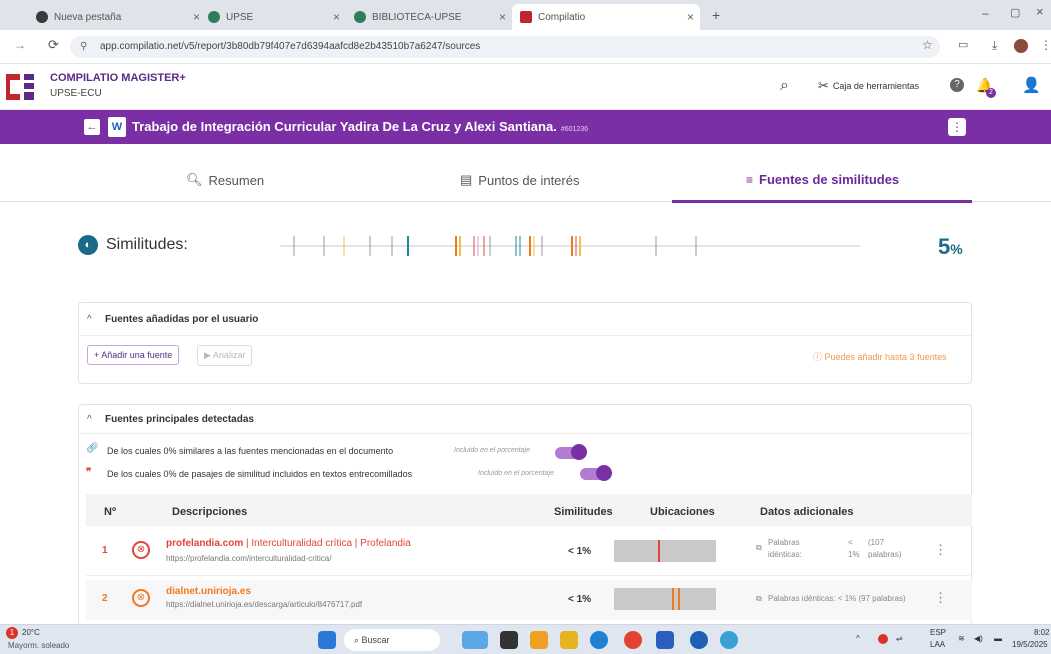  I want to click on site-info-icon: ⚲, so click(83, 47).